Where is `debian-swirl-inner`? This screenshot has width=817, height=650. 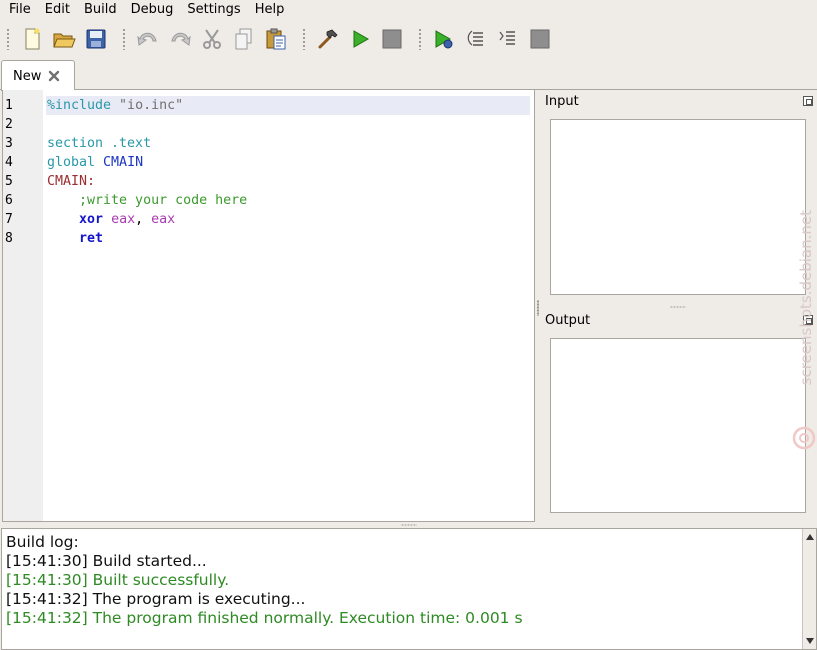 debian-swirl-inner is located at coordinates (804, 438).